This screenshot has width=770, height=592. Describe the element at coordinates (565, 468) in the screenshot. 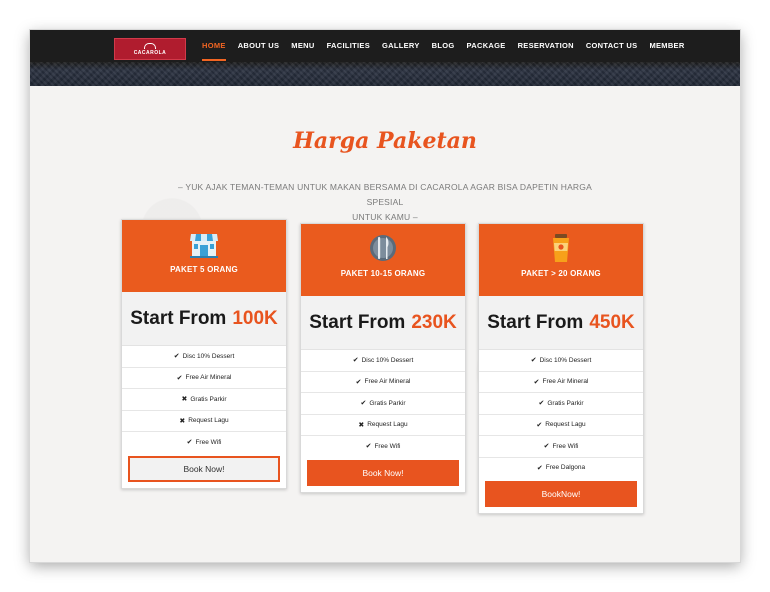

I see `feature-text: Free Dalgona` at that location.